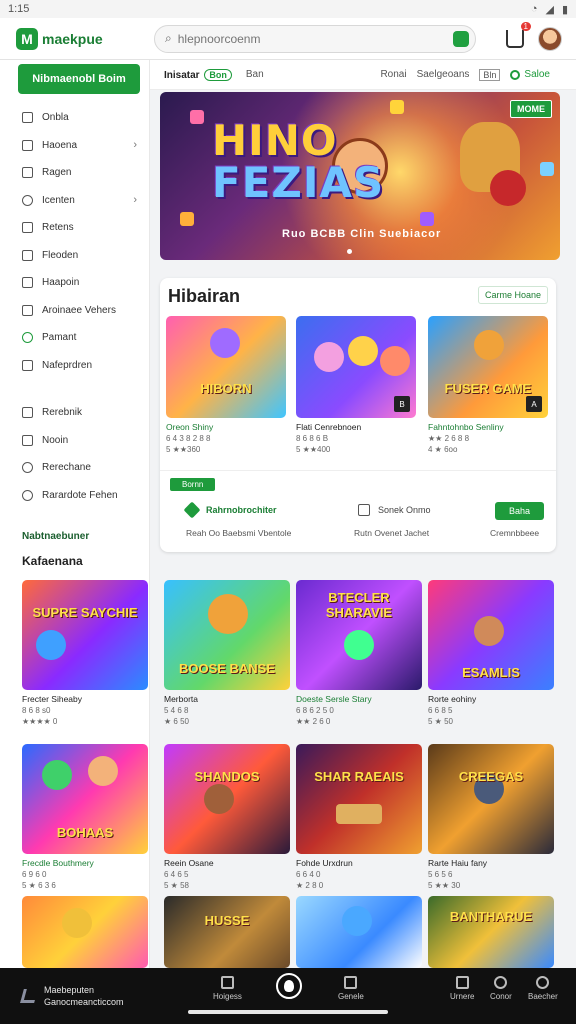 The width and height of the screenshot is (576, 1024). What do you see at coordinates (312, 38) in the screenshot?
I see `search-input` at bounding box center [312, 38].